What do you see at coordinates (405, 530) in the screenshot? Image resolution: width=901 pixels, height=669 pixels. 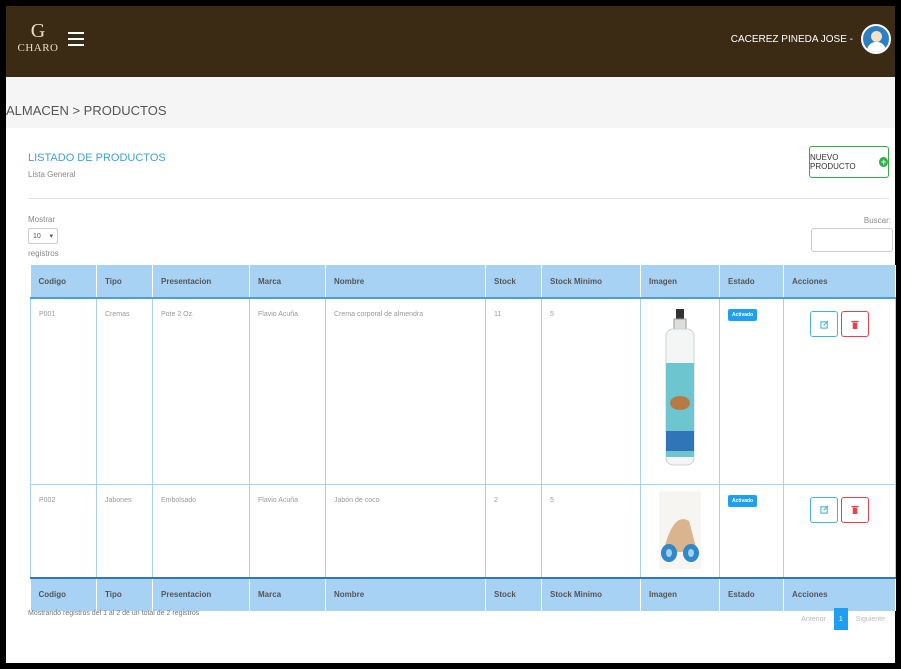 I see `cell-nombre: Jabón de coco` at bounding box center [405, 530].